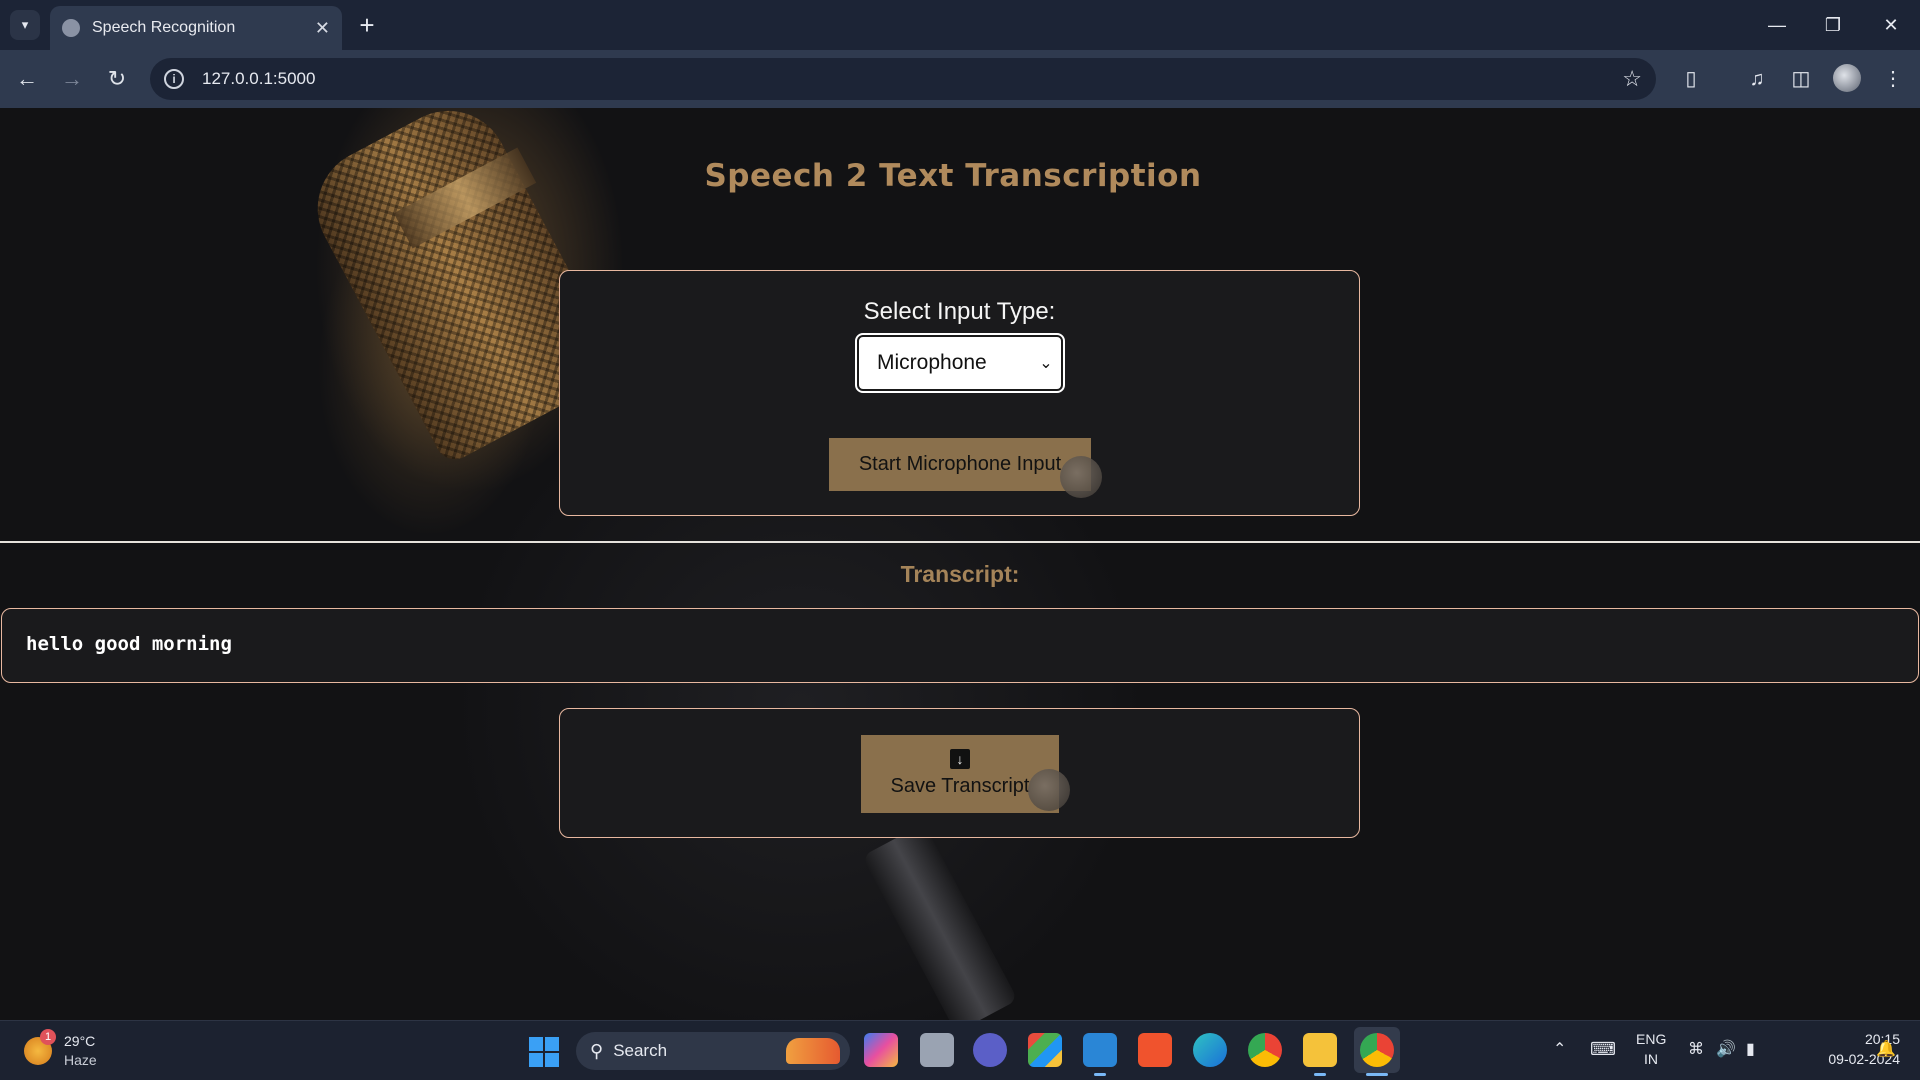  I want to click on minimize-icon: —, so click(1777, 25).